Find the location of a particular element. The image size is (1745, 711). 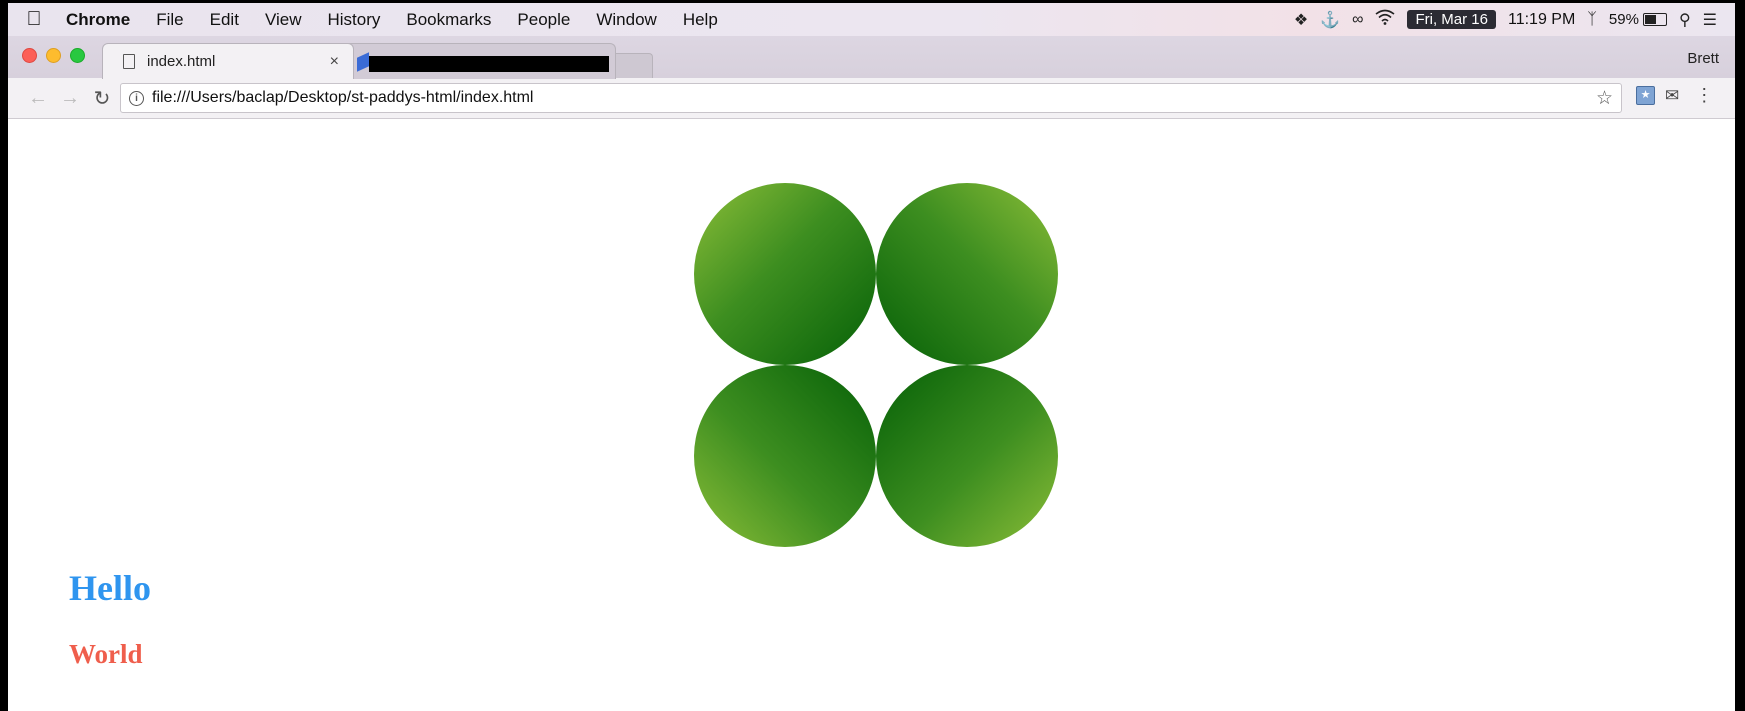

minimize-window-button is located at coordinates (53, 55).